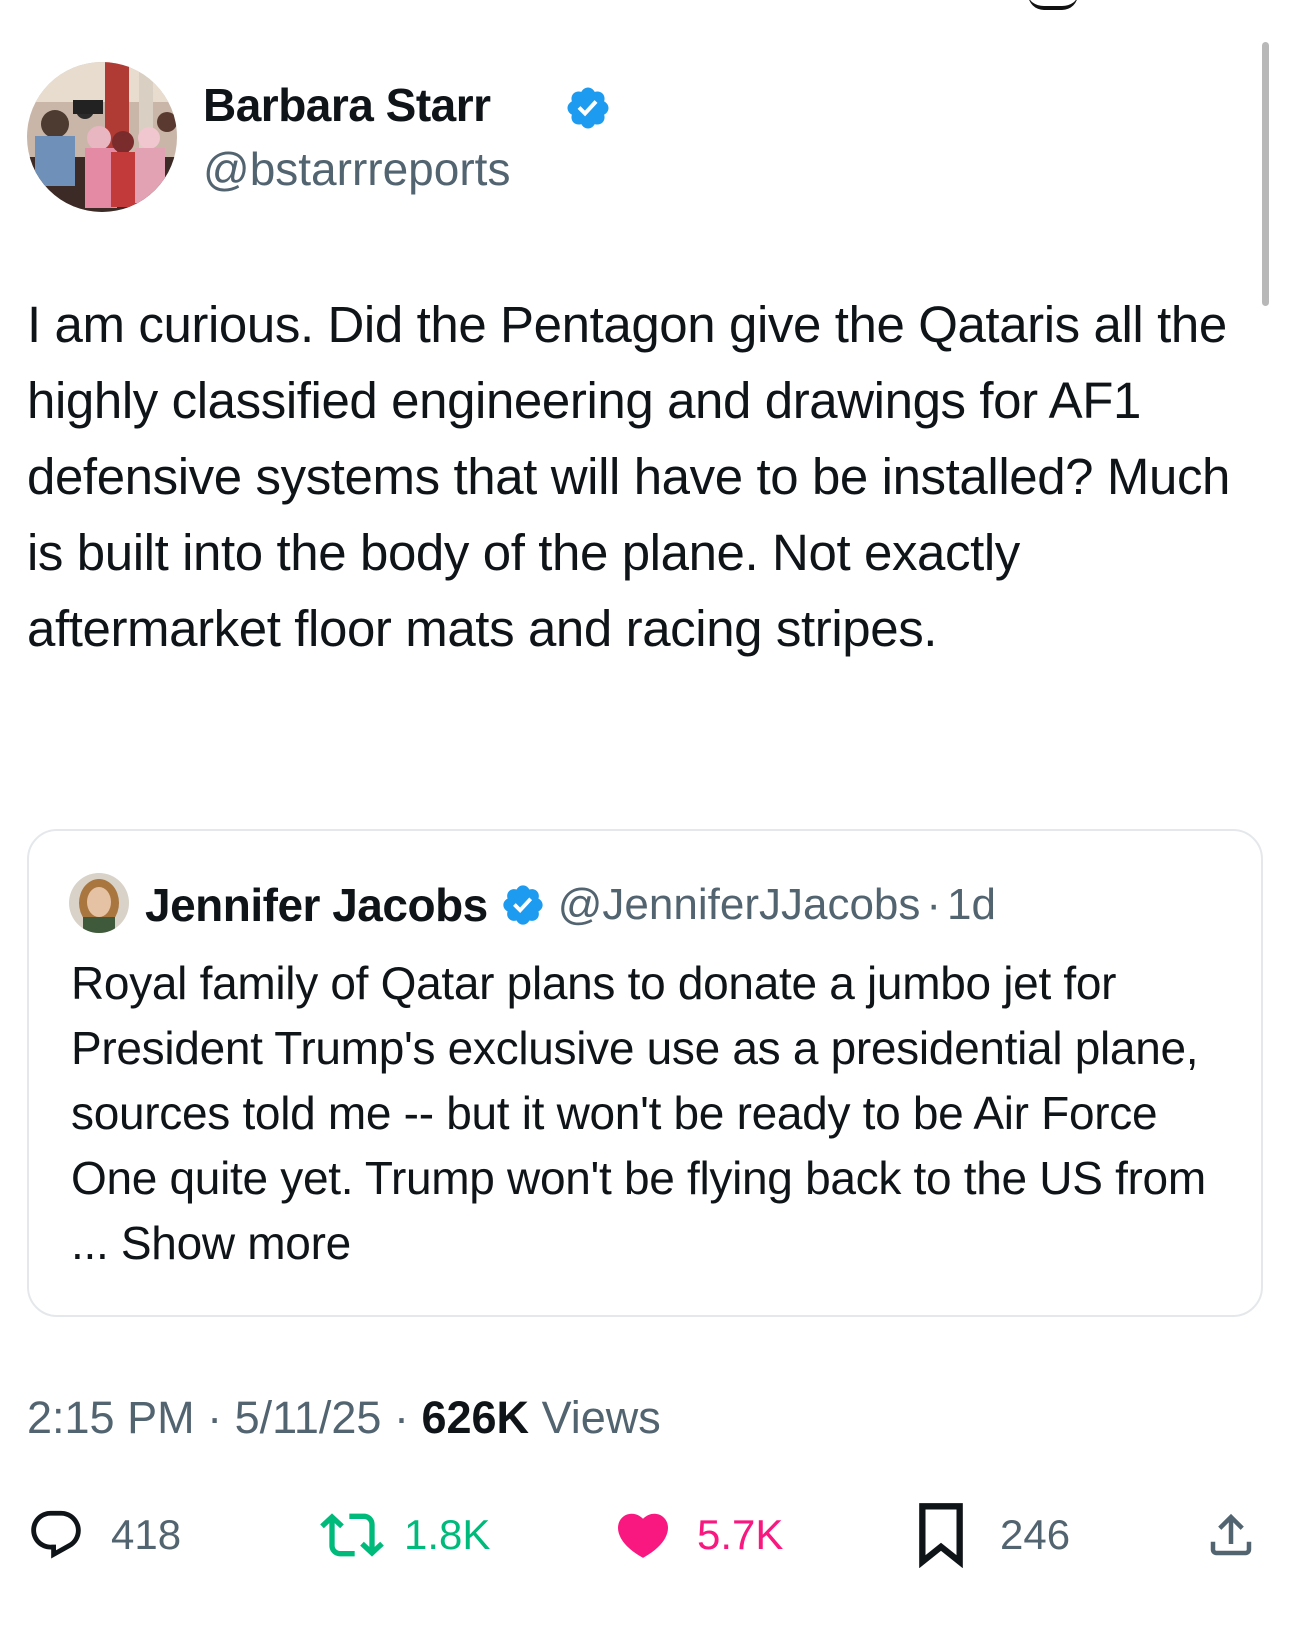 Image resolution: width=1290 pixels, height=1630 pixels. I want to click on top-edge-fragment, so click(1053, 5).